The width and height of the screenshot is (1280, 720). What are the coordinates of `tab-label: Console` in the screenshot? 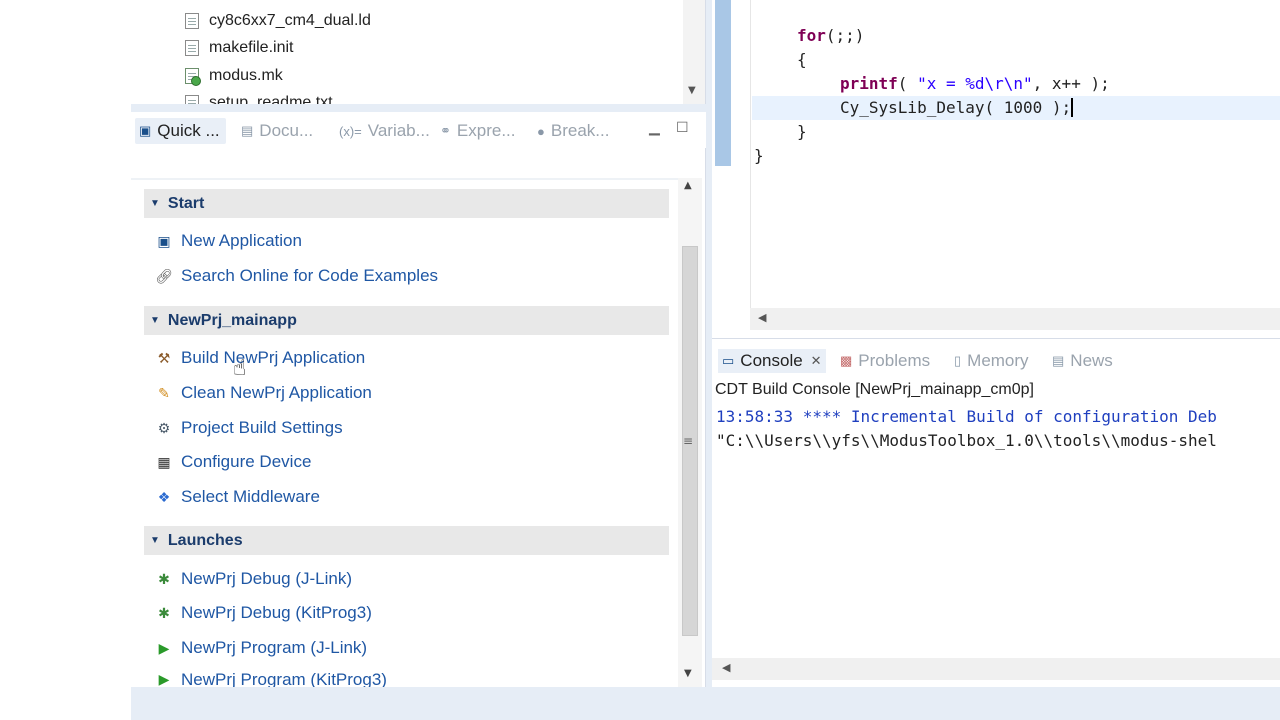 It's located at (771, 360).